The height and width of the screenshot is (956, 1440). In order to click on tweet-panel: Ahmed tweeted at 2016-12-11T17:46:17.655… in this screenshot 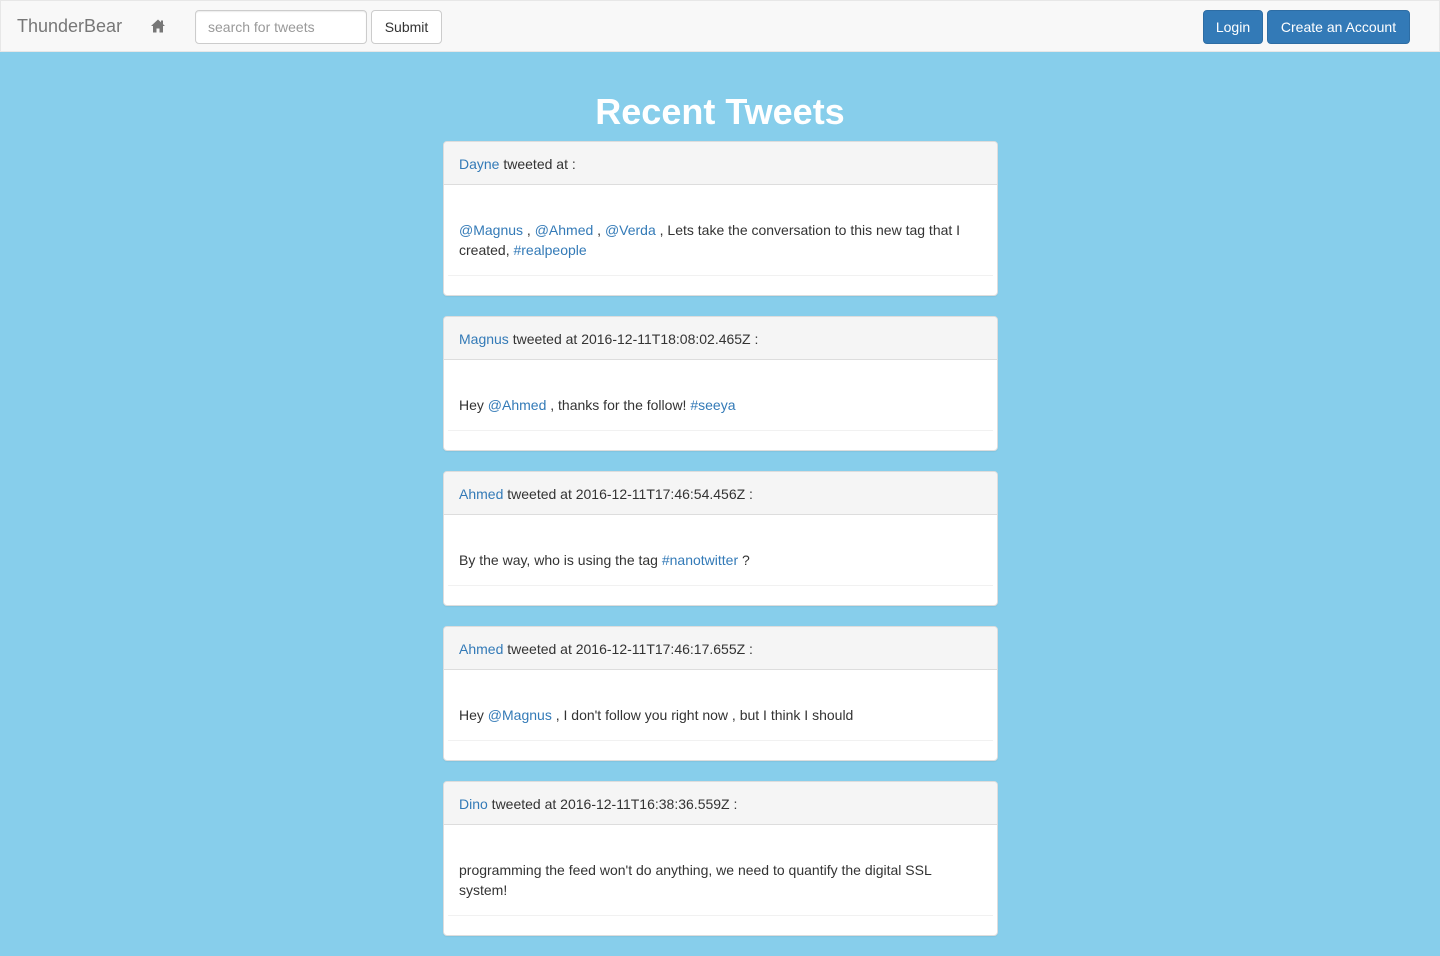, I will do `click(720, 693)`.